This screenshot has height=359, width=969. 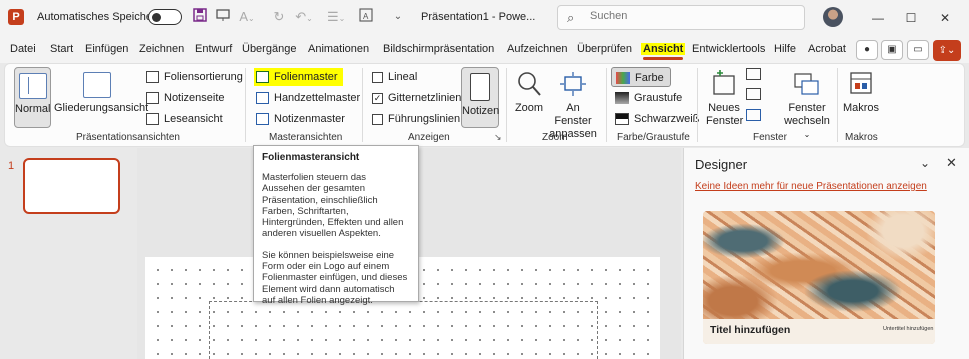 I want to click on tab-entwurf: Entwurf, so click(x=213, y=49).